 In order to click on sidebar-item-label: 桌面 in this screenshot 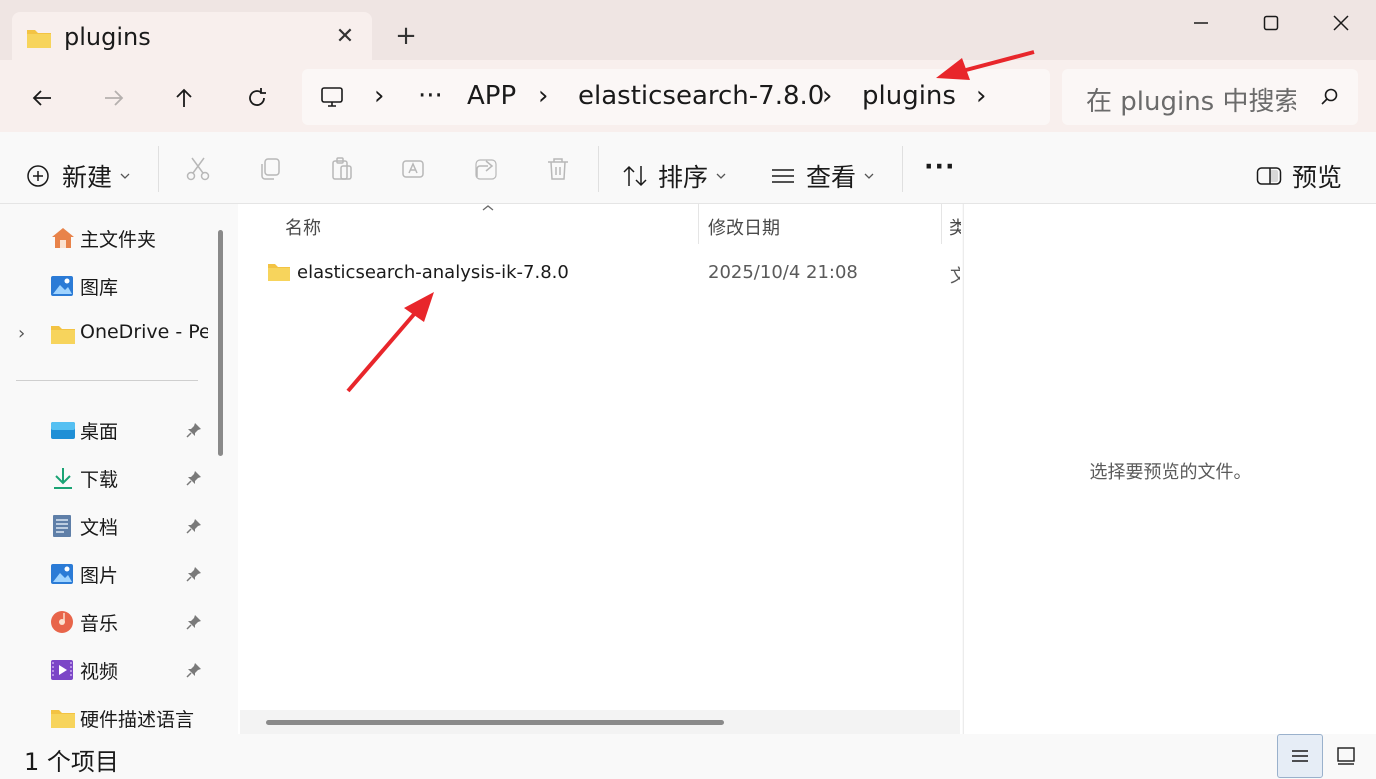, I will do `click(99, 432)`.